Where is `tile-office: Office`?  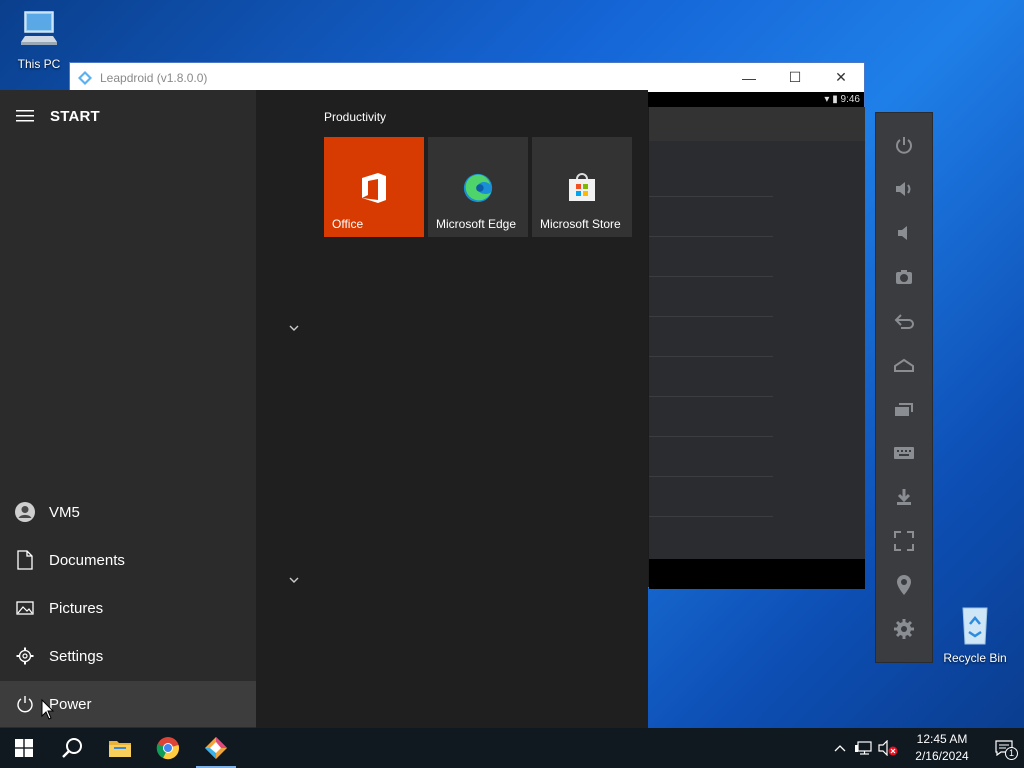
tile-office: Office is located at coordinates (374, 187).